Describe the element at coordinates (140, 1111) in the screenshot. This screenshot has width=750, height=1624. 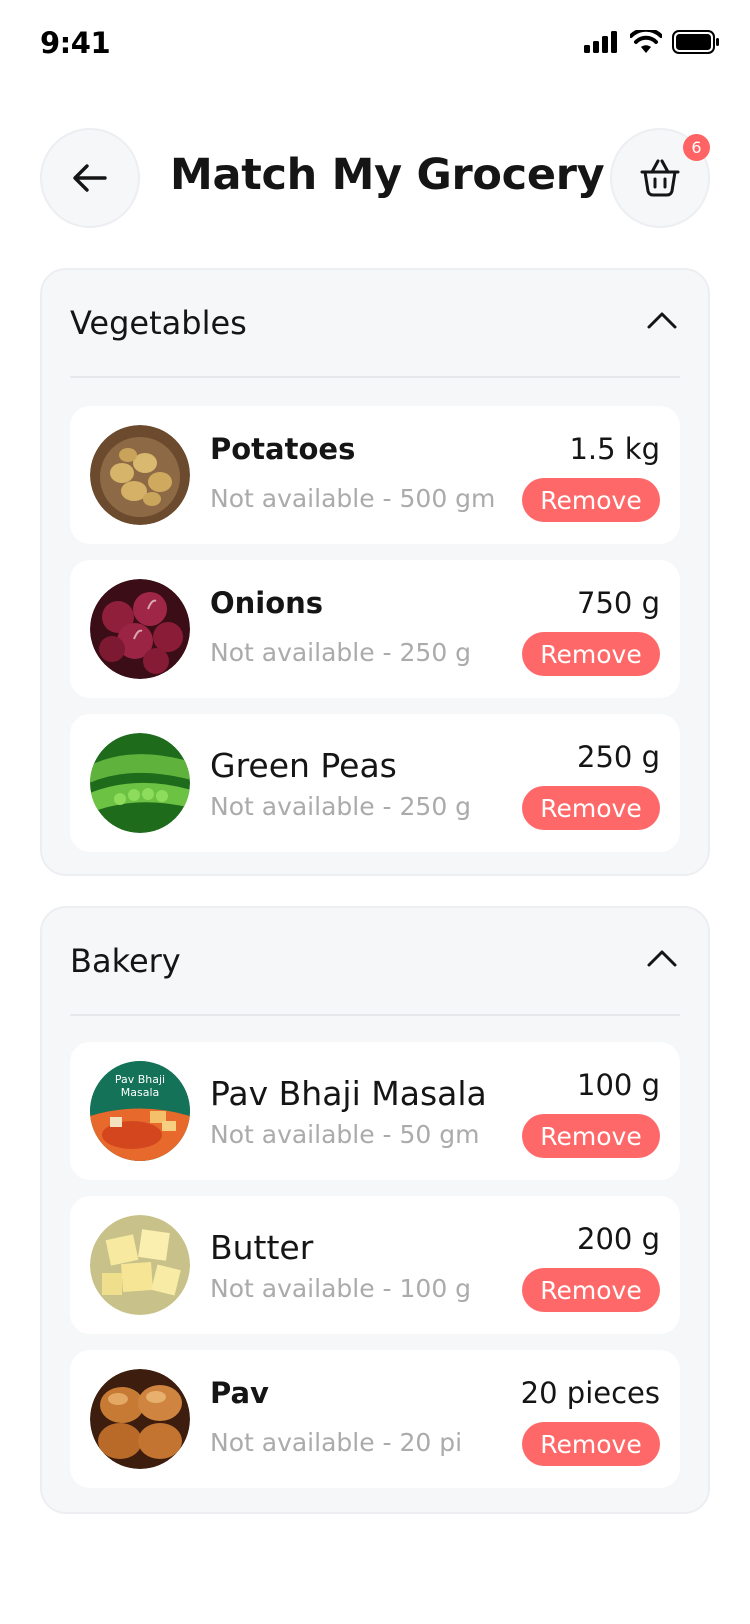
I see `pav-bhaji-masala-photo: Pav Bhaji Masala` at that location.